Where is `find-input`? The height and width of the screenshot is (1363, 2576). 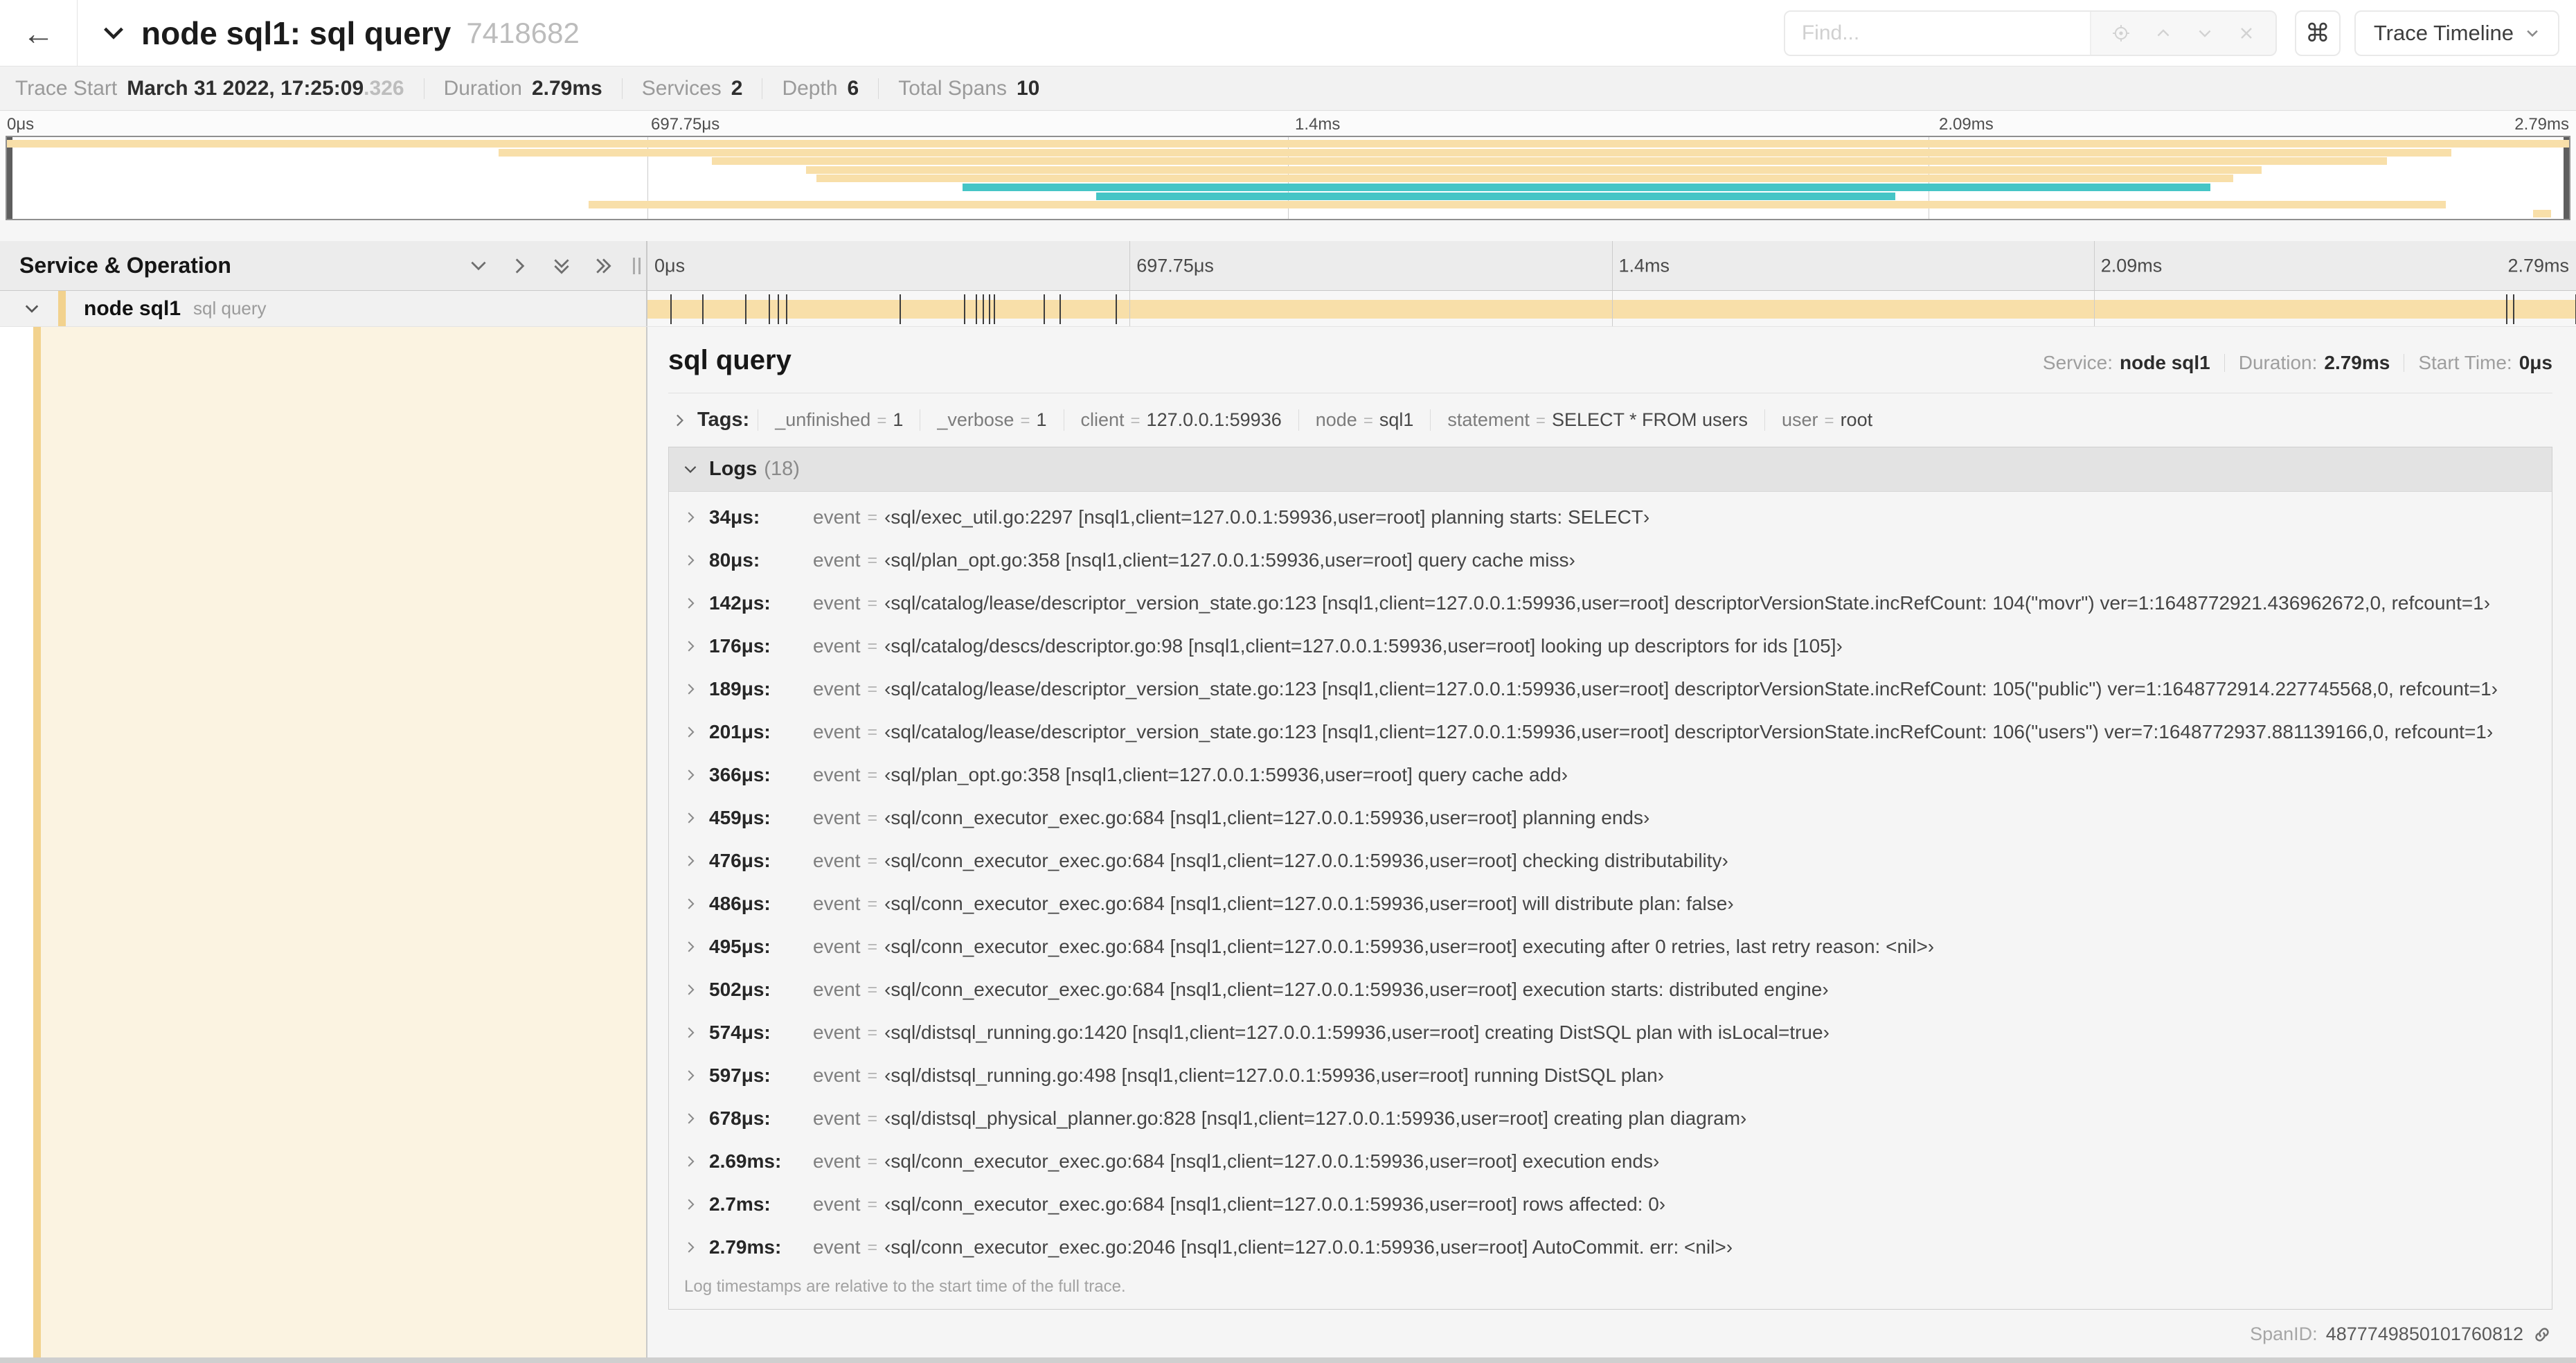
find-input is located at coordinates (1937, 33).